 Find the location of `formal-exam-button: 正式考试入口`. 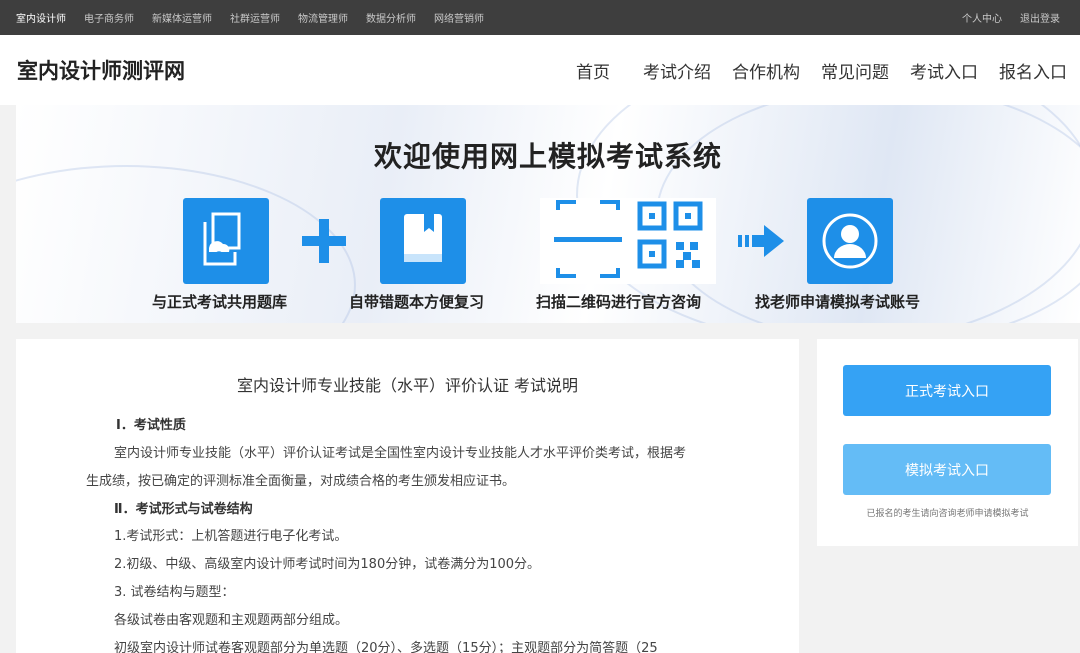

formal-exam-button: 正式考试入口 is located at coordinates (947, 390).